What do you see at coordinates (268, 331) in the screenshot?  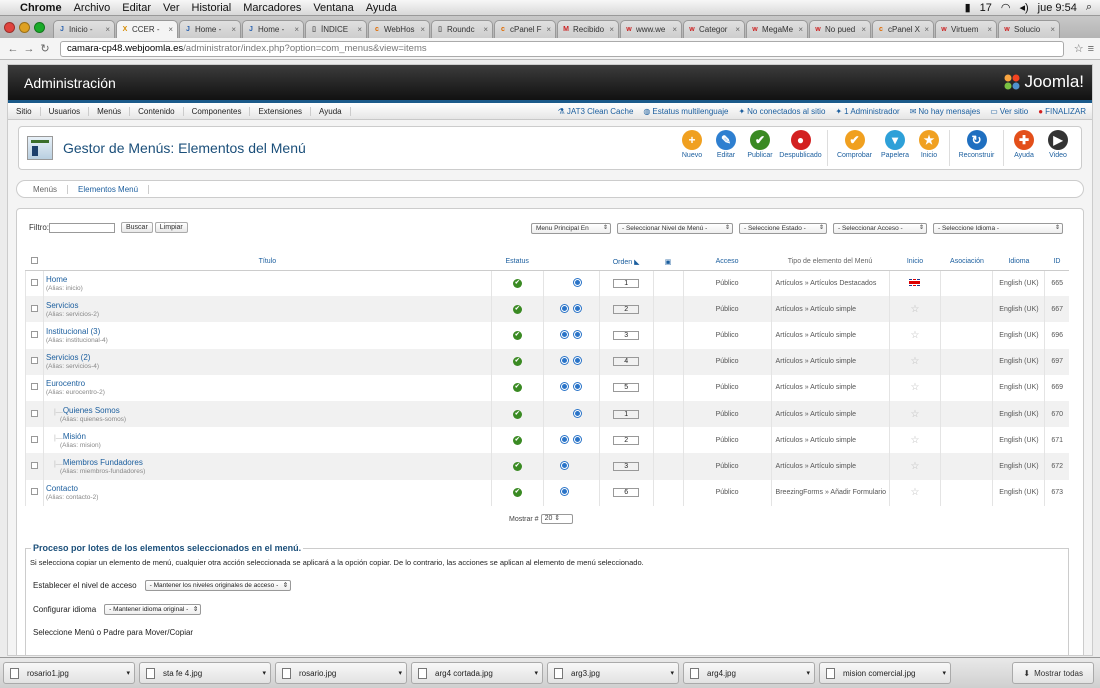 I see `item-title-link: Institucional (3)` at bounding box center [268, 331].